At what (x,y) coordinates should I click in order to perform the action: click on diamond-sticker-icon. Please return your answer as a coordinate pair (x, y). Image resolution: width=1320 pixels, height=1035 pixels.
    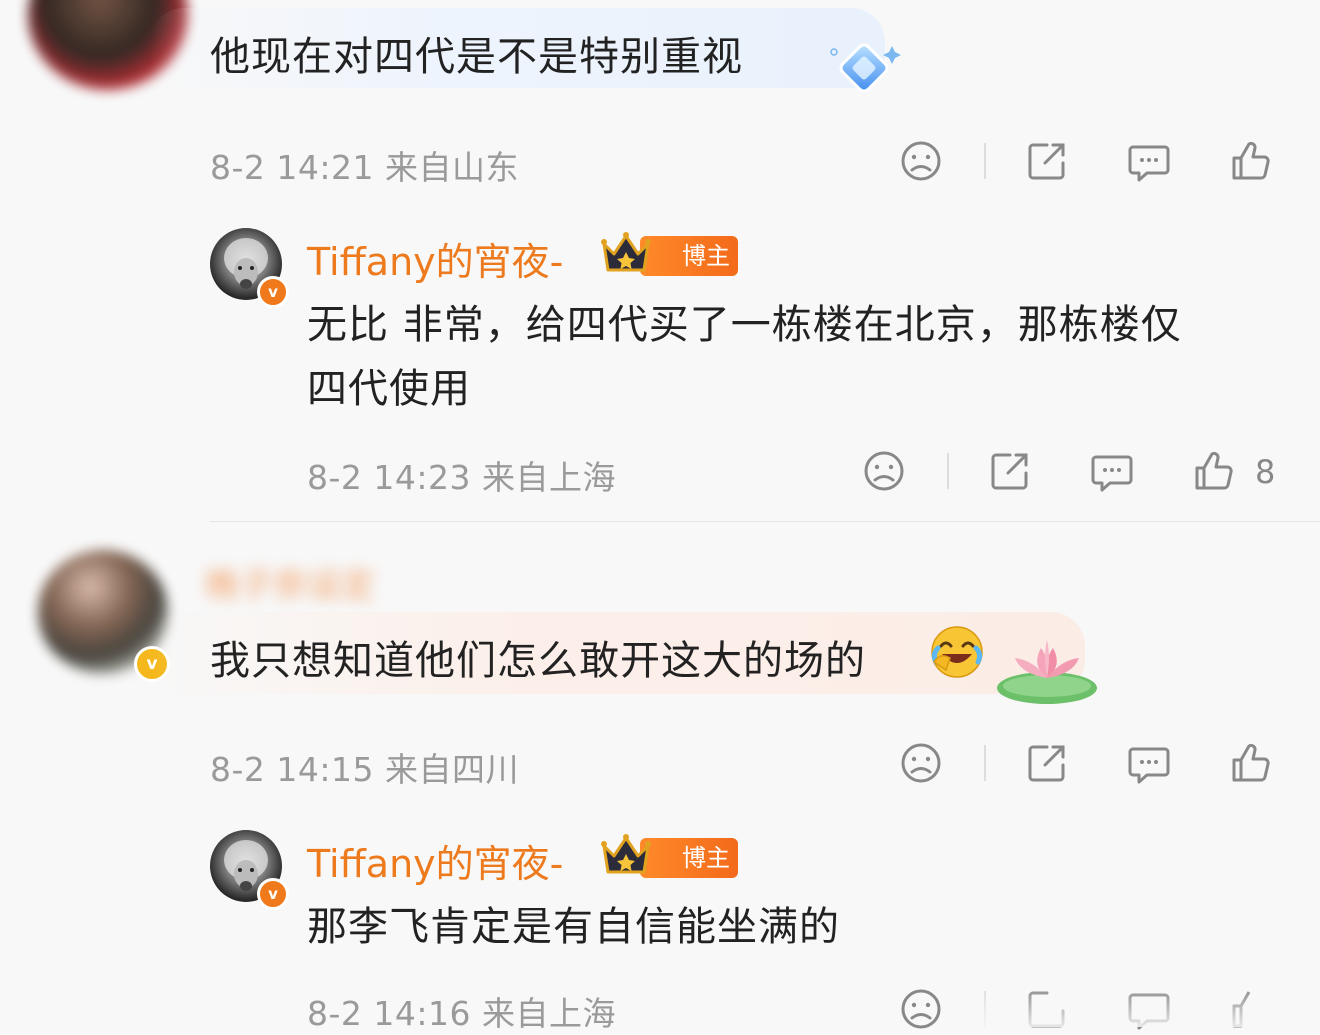
    Looking at the image, I should click on (865, 68).